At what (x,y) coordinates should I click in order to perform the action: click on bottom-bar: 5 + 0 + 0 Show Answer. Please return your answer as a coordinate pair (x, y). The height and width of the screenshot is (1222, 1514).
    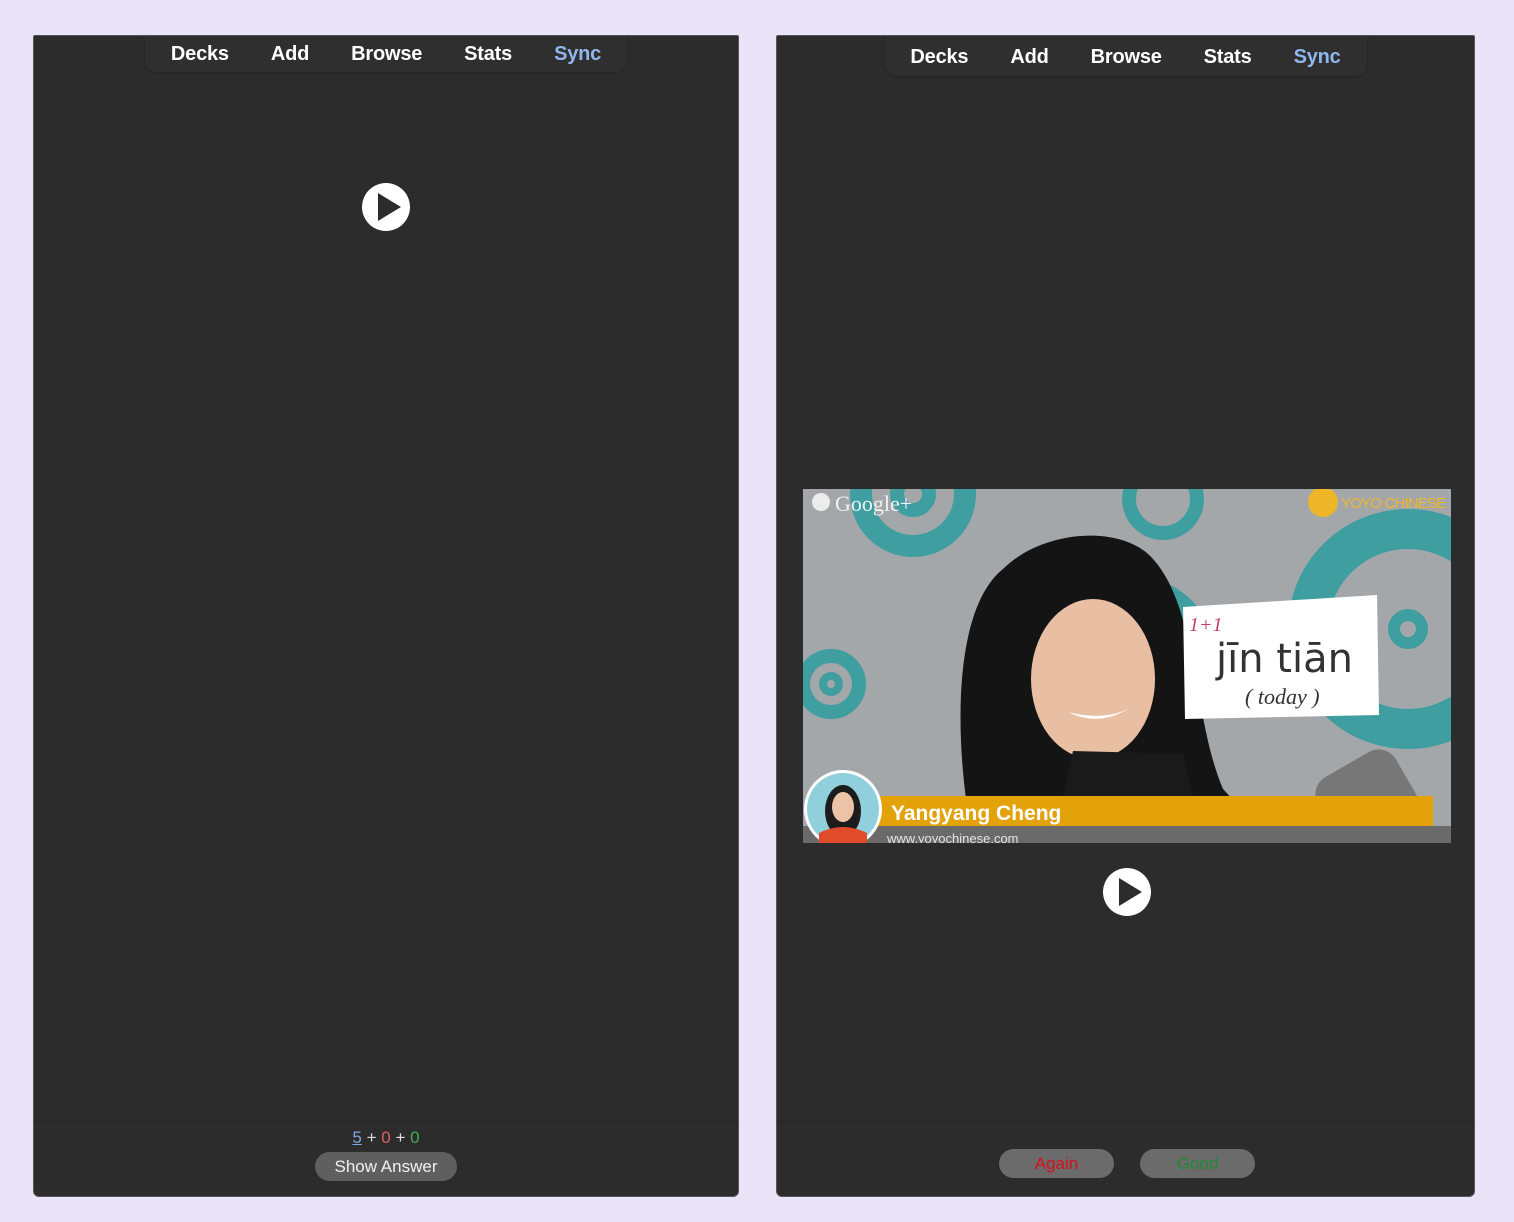
    Looking at the image, I should click on (386, 1158).